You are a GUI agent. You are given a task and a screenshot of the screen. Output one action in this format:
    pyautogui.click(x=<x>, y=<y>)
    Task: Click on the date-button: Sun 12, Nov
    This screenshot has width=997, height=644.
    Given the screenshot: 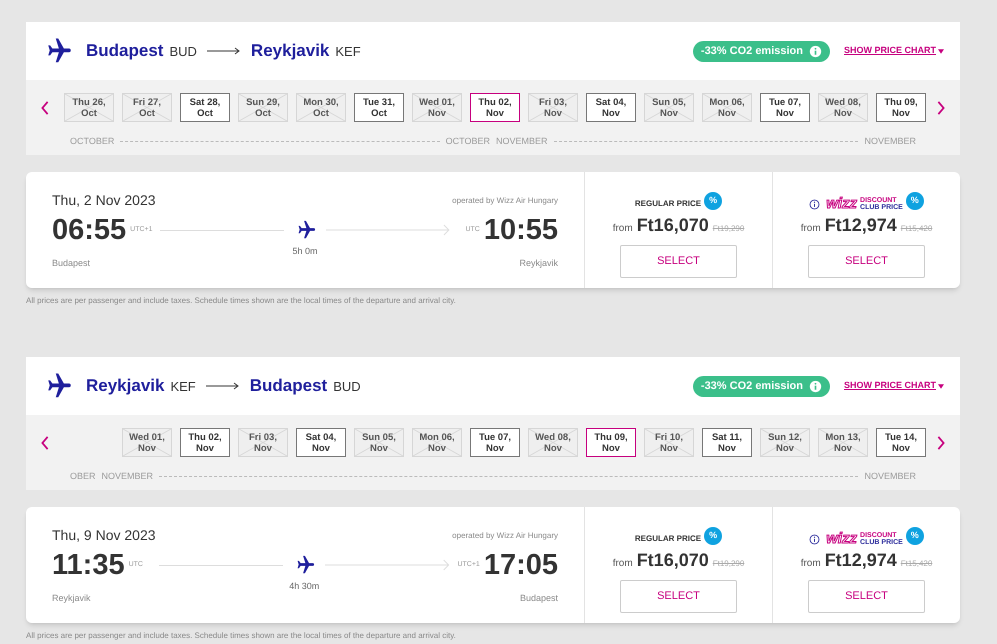 What is the action you would take?
    pyautogui.click(x=785, y=442)
    